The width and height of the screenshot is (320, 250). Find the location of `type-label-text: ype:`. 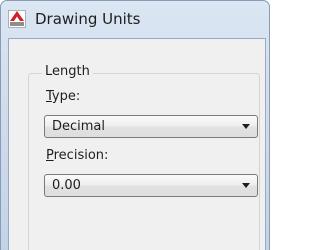

type-label-text: ype: is located at coordinates (66, 96).